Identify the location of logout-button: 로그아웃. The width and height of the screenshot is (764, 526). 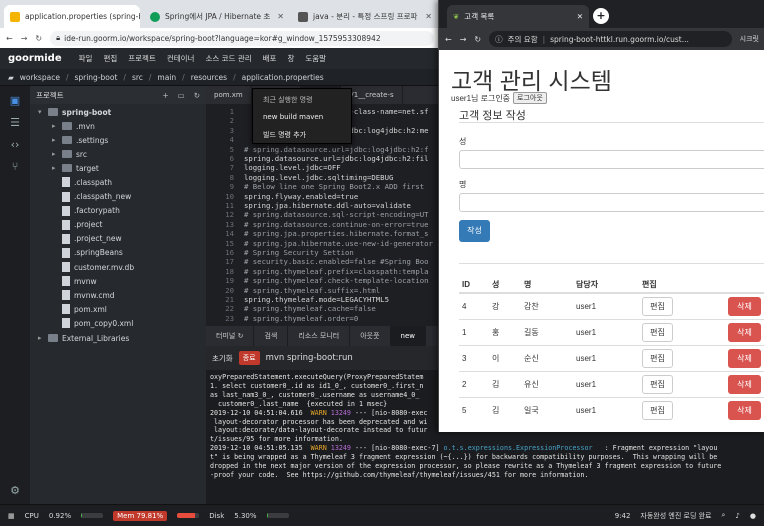
(530, 98).